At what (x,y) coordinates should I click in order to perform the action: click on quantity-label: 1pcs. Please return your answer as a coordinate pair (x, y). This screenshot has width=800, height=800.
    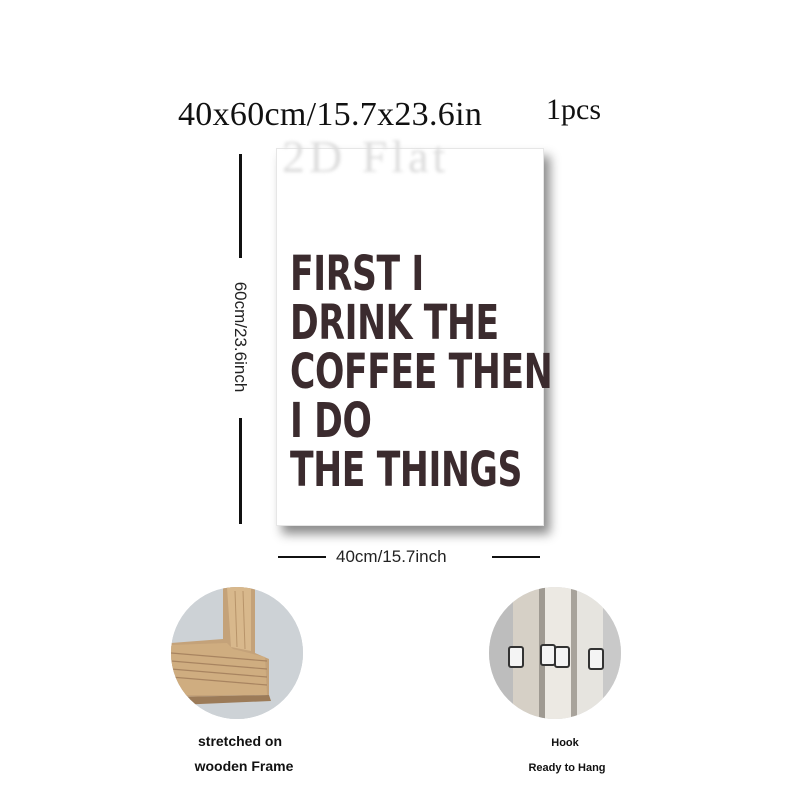
    Looking at the image, I should click on (573, 109).